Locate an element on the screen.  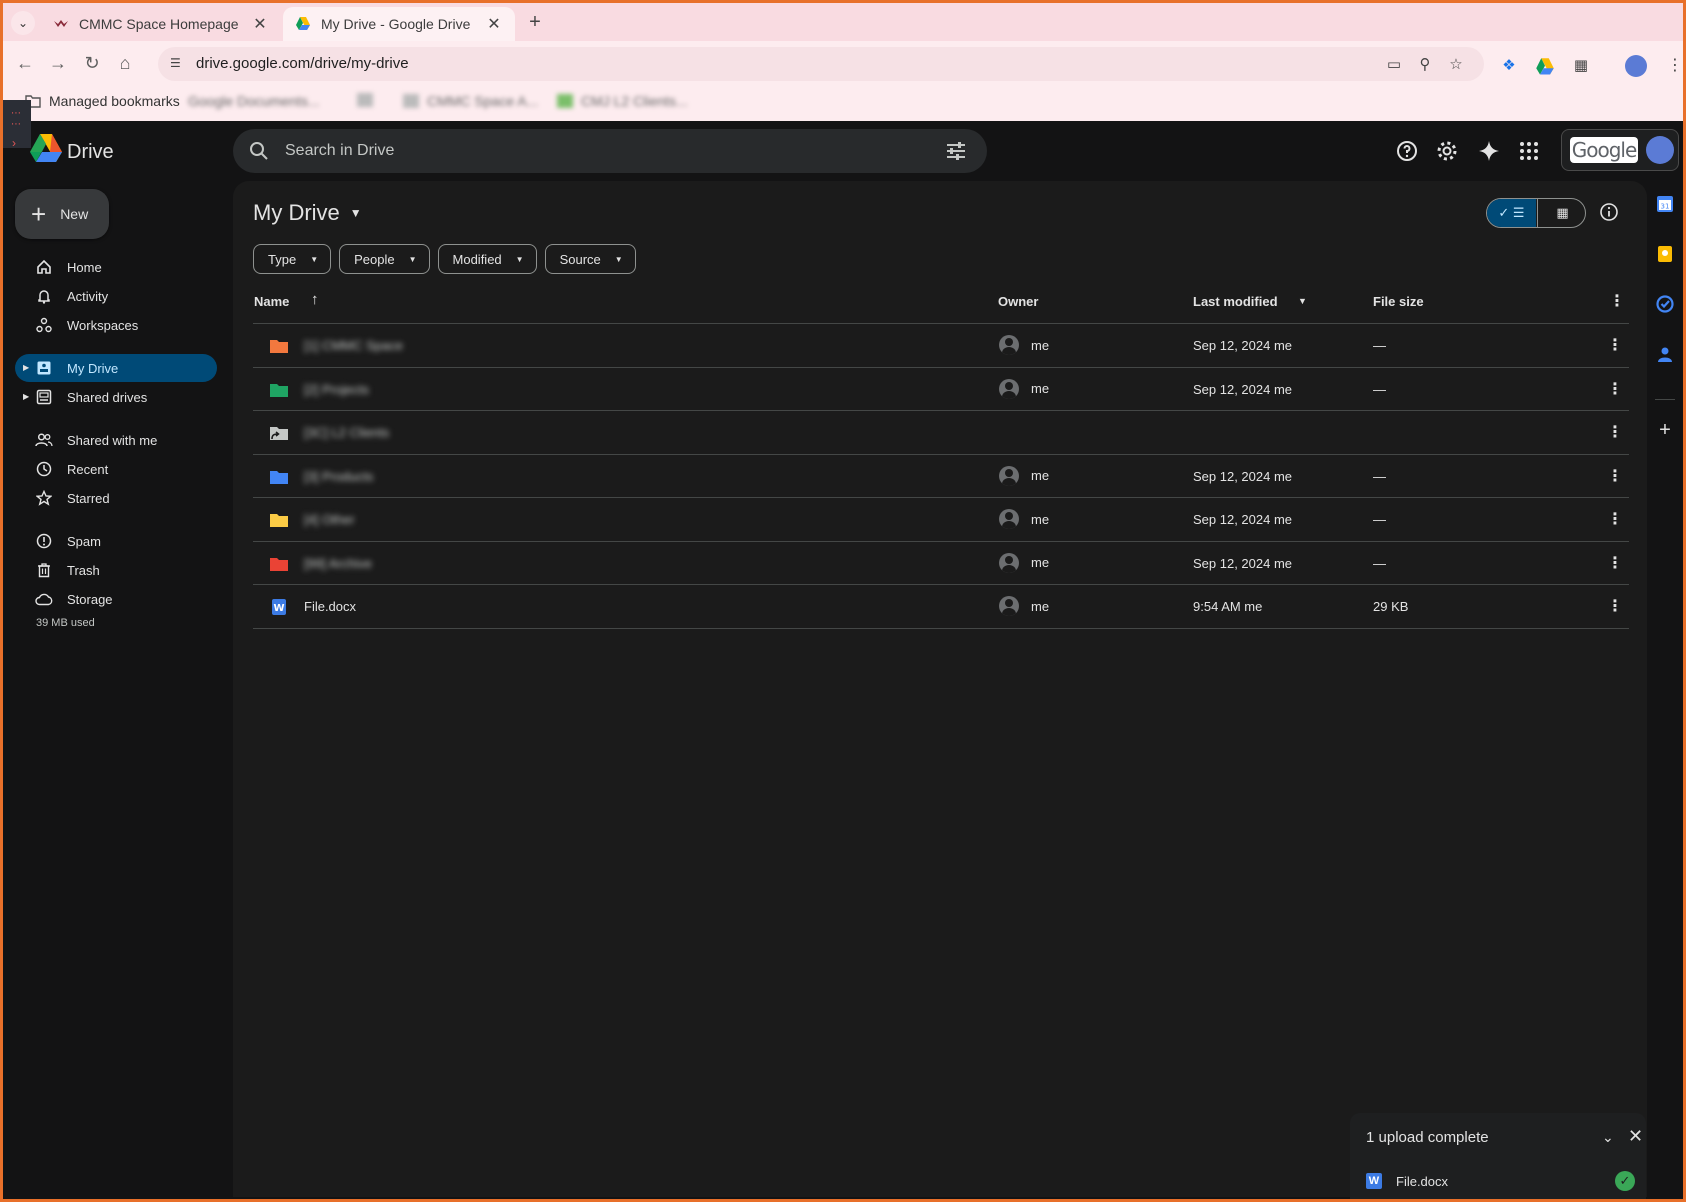
sidebar-item-workspaces: Workspaces is located at coordinates (116, 325).